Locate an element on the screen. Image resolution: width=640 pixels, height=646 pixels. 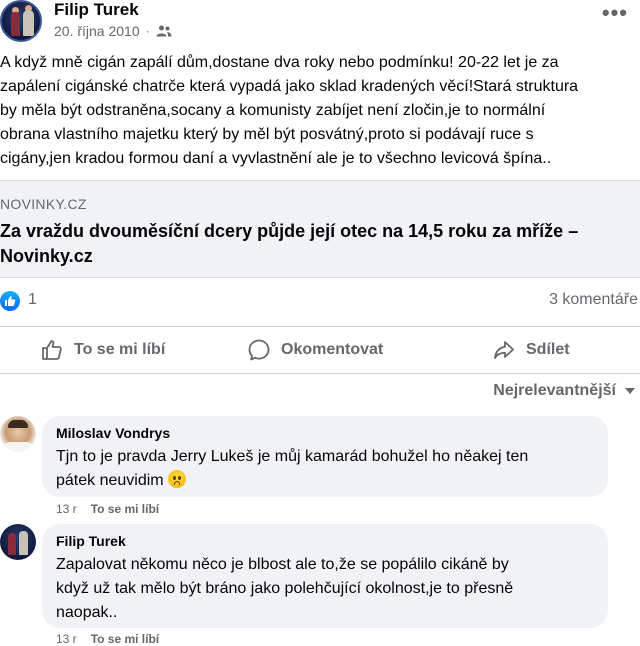
like-button: To se mi líbí is located at coordinates (102, 350).